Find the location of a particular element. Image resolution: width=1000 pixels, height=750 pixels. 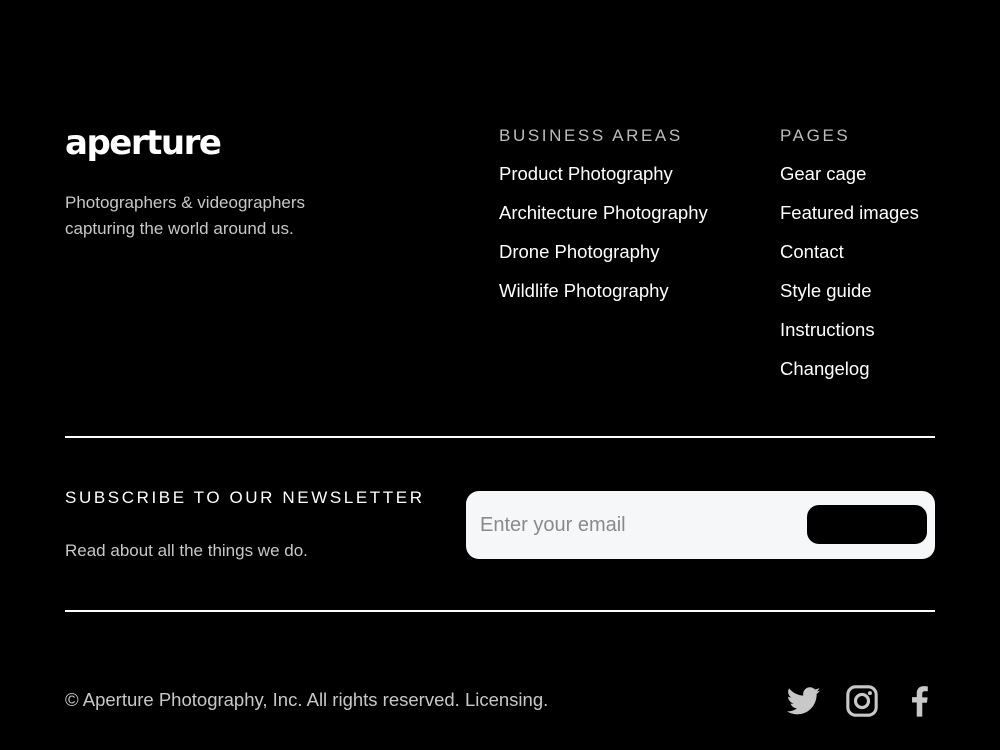

newsletter-form is located at coordinates (700, 525).